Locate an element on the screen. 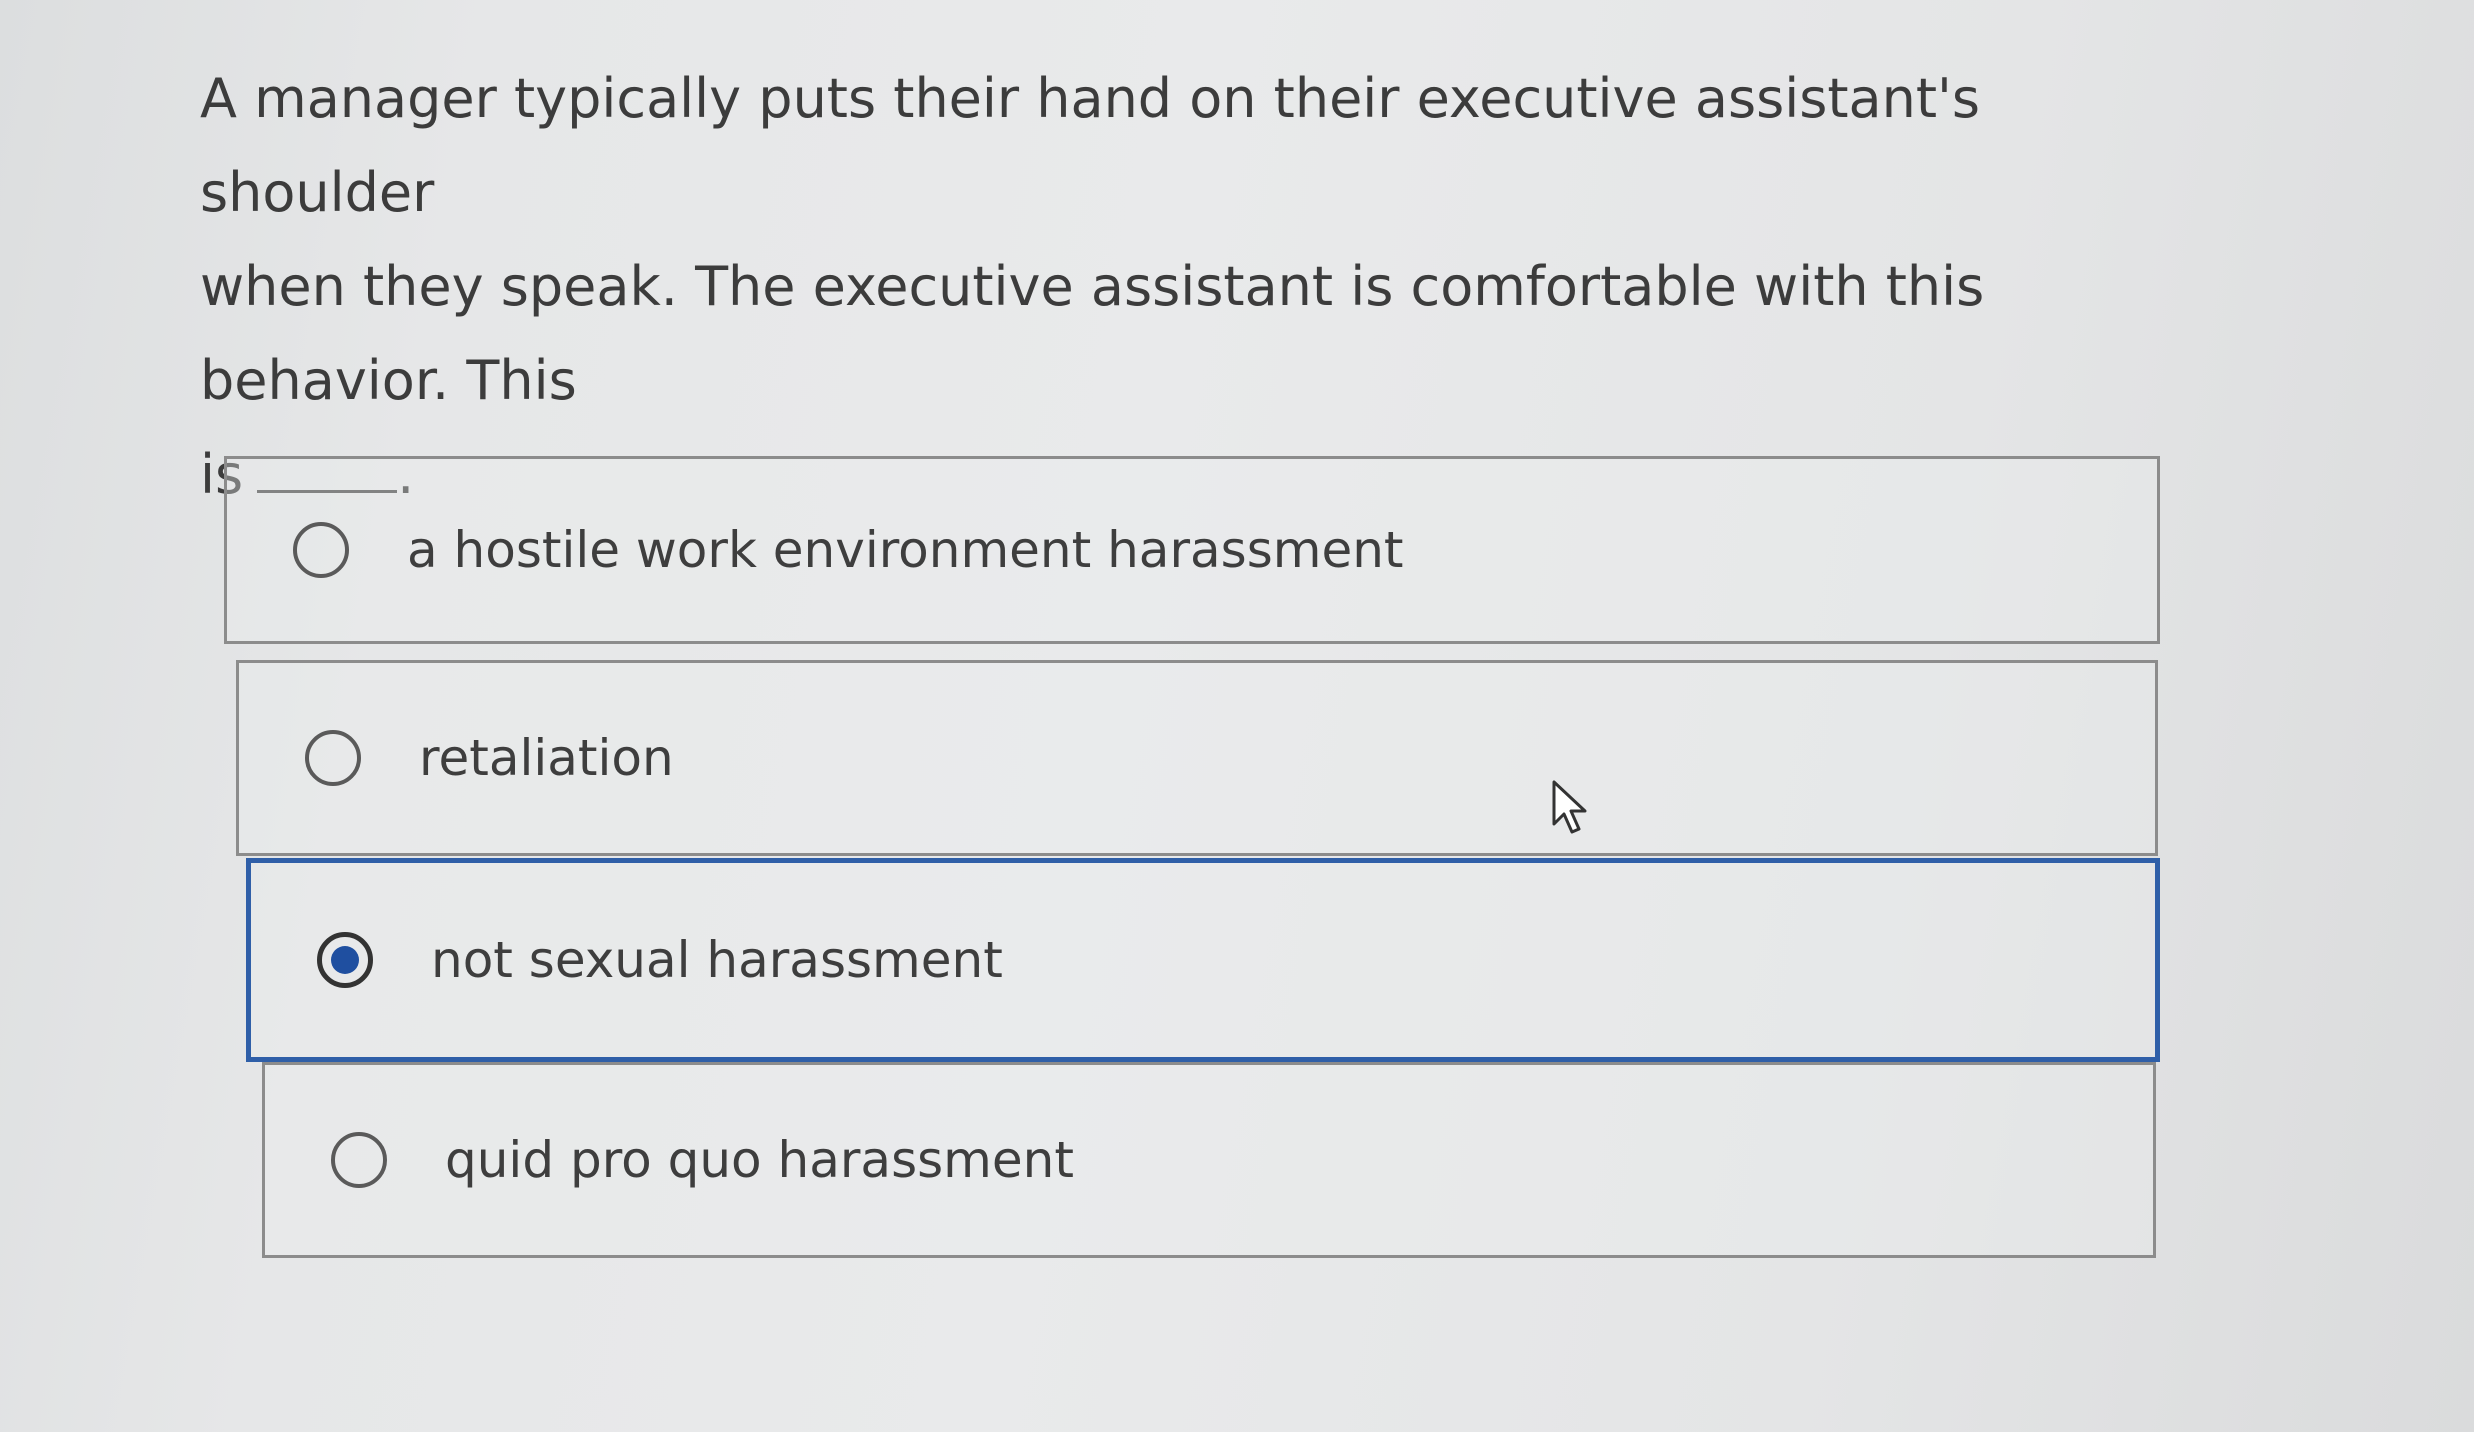 This screenshot has height=1432, width=2474. option-label: retaliation is located at coordinates (546, 758).